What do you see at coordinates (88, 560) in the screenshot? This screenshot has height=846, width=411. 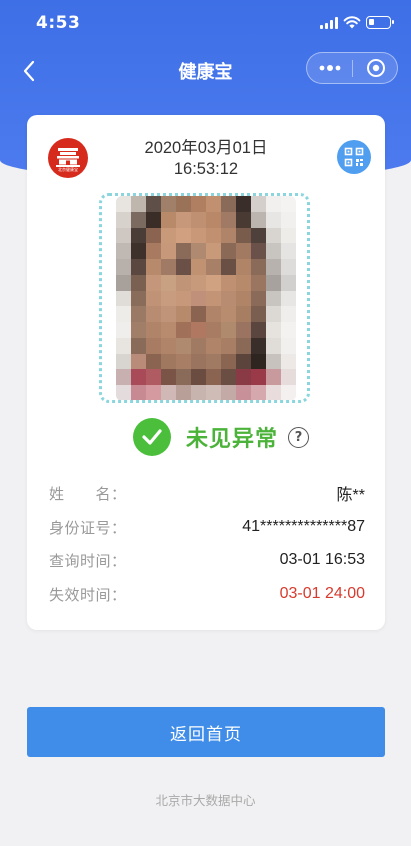 I see `info-label: 查询时间：` at bounding box center [88, 560].